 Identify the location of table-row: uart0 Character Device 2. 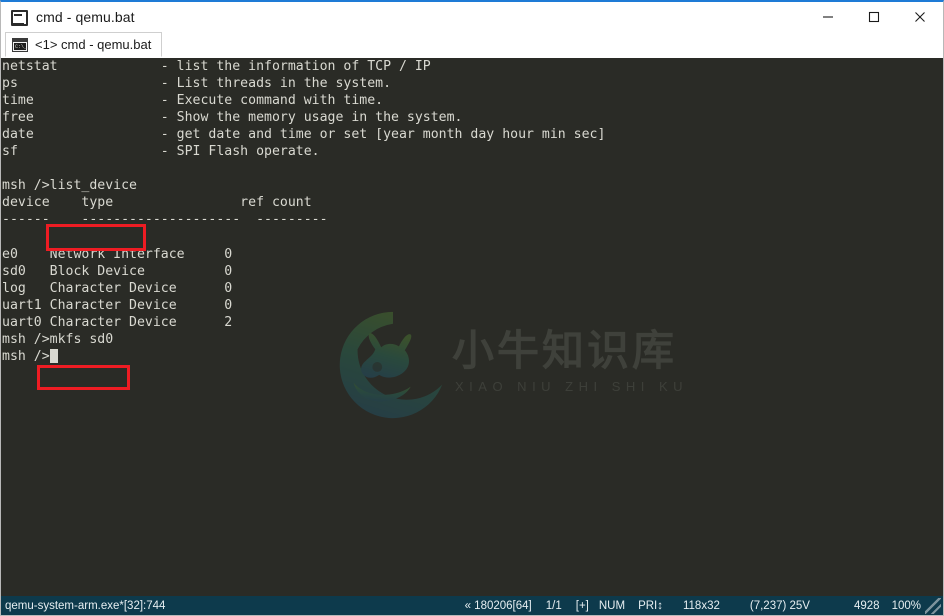
(117, 322).